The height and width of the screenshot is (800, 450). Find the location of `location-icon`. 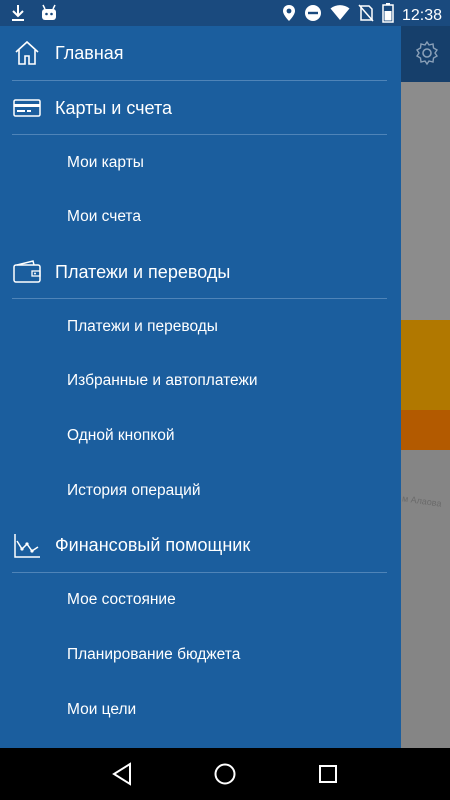

location-icon is located at coordinates (289, 15).